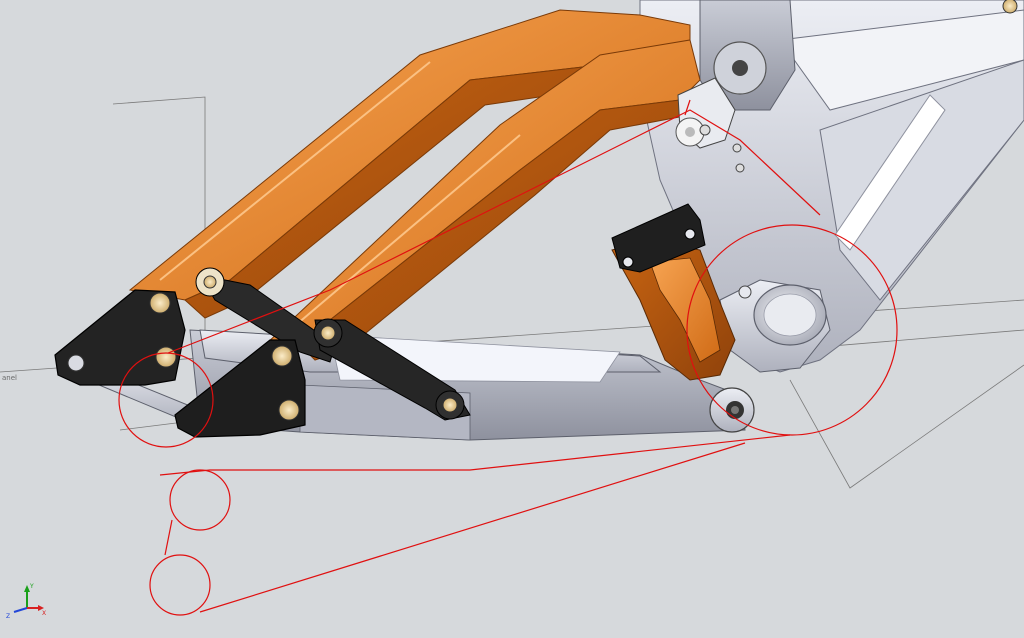 This screenshot has width=1024, height=638. What do you see at coordinates (8, 616) in the screenshot?
I see `triad-z-label: Z` at bounding box center [8, 616].